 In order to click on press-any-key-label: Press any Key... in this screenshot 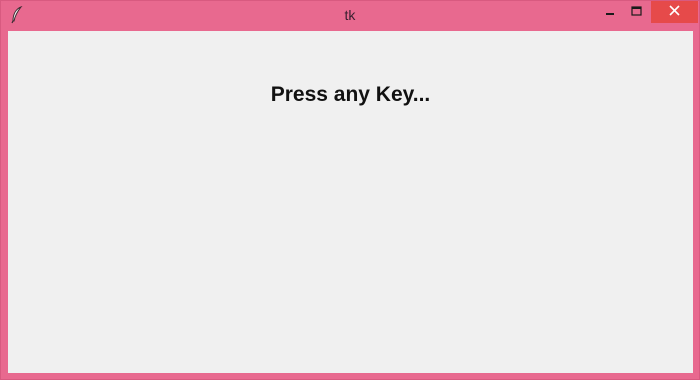, I will do `click(350, 94)`.